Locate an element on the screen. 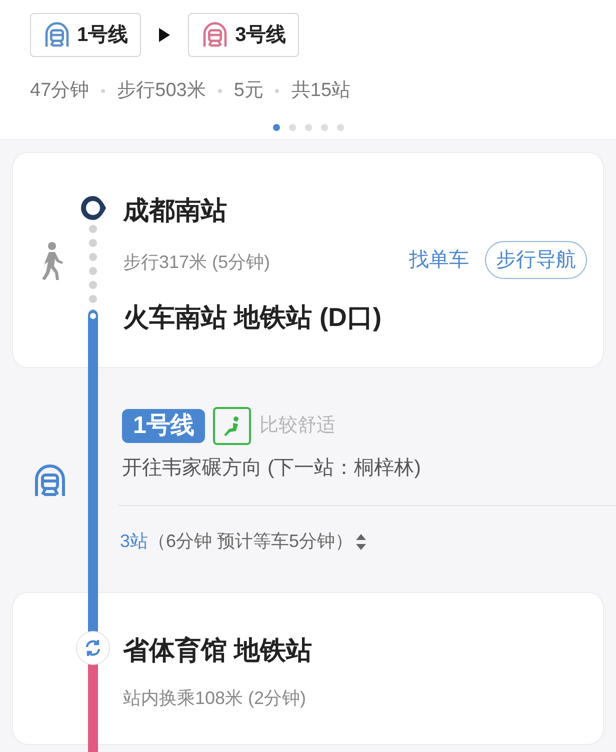 The height and width of the screenshot is (752, 616). trip-stat: 5元 is located at coordinates (249, 91).